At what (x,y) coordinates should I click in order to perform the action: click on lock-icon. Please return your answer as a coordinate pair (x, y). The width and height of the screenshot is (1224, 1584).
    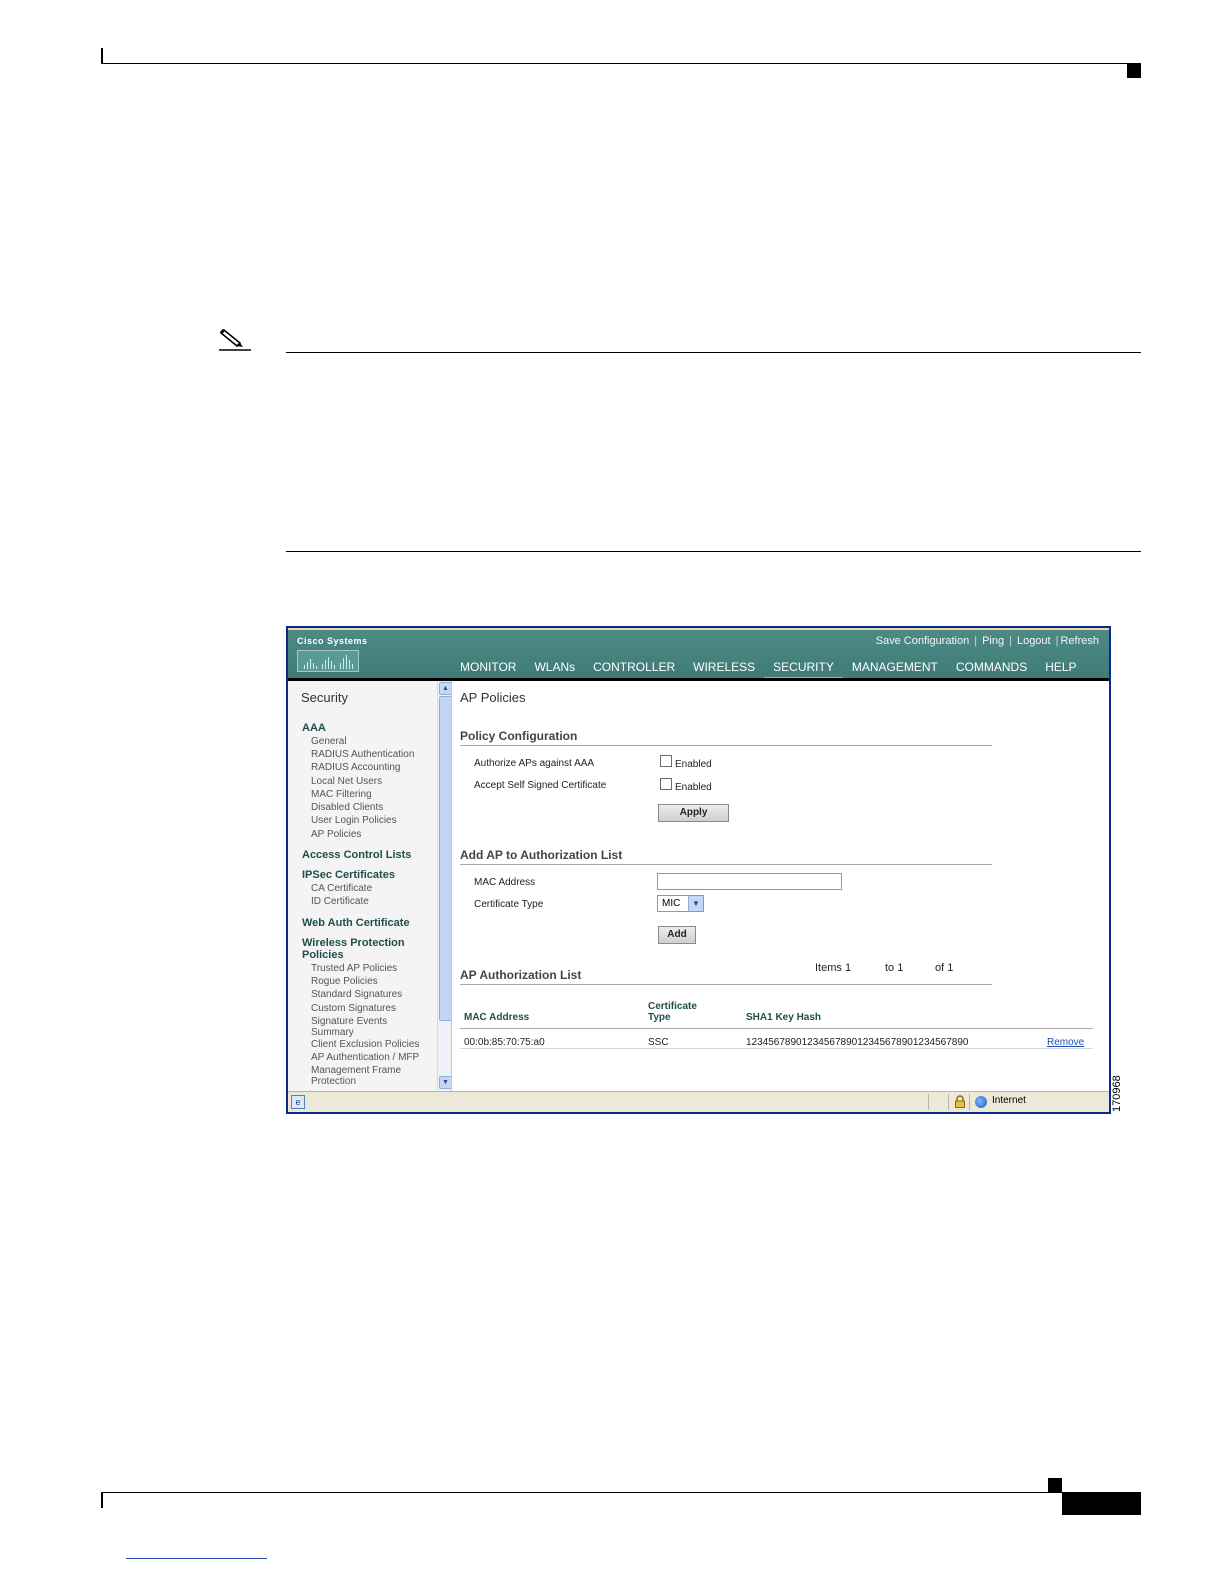
    Looking at the image, I should click on (960, 1101).